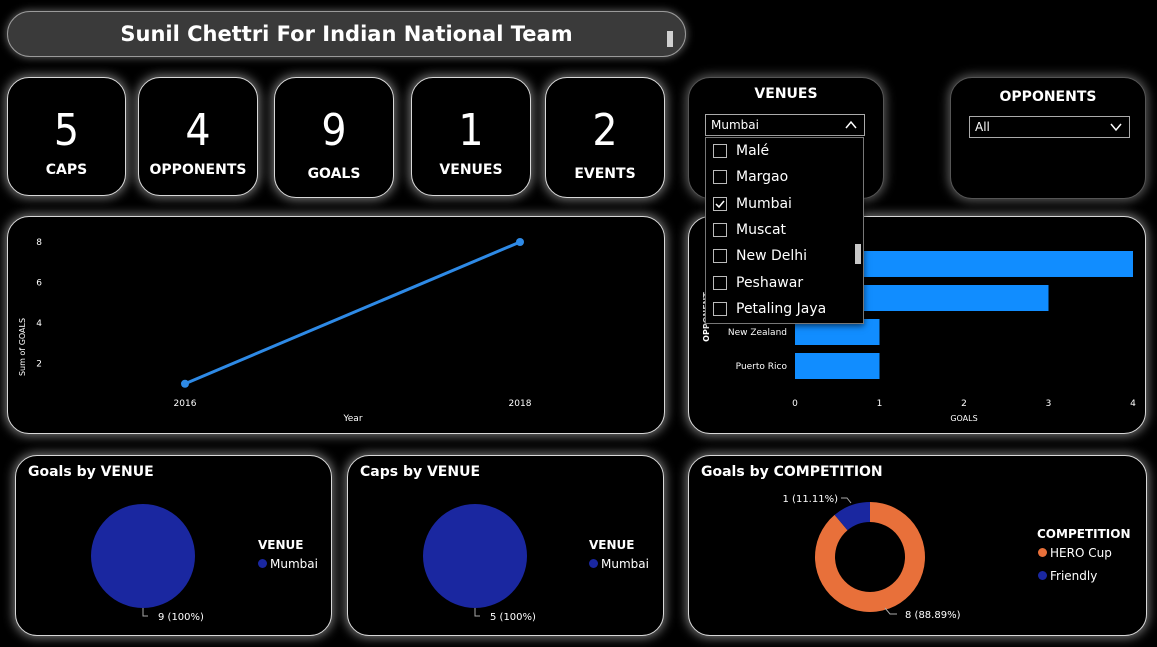  Describe the element at coordinates (513, 617) in the screenshot. I see `pie-data-label: 5 (100%)` at that location.